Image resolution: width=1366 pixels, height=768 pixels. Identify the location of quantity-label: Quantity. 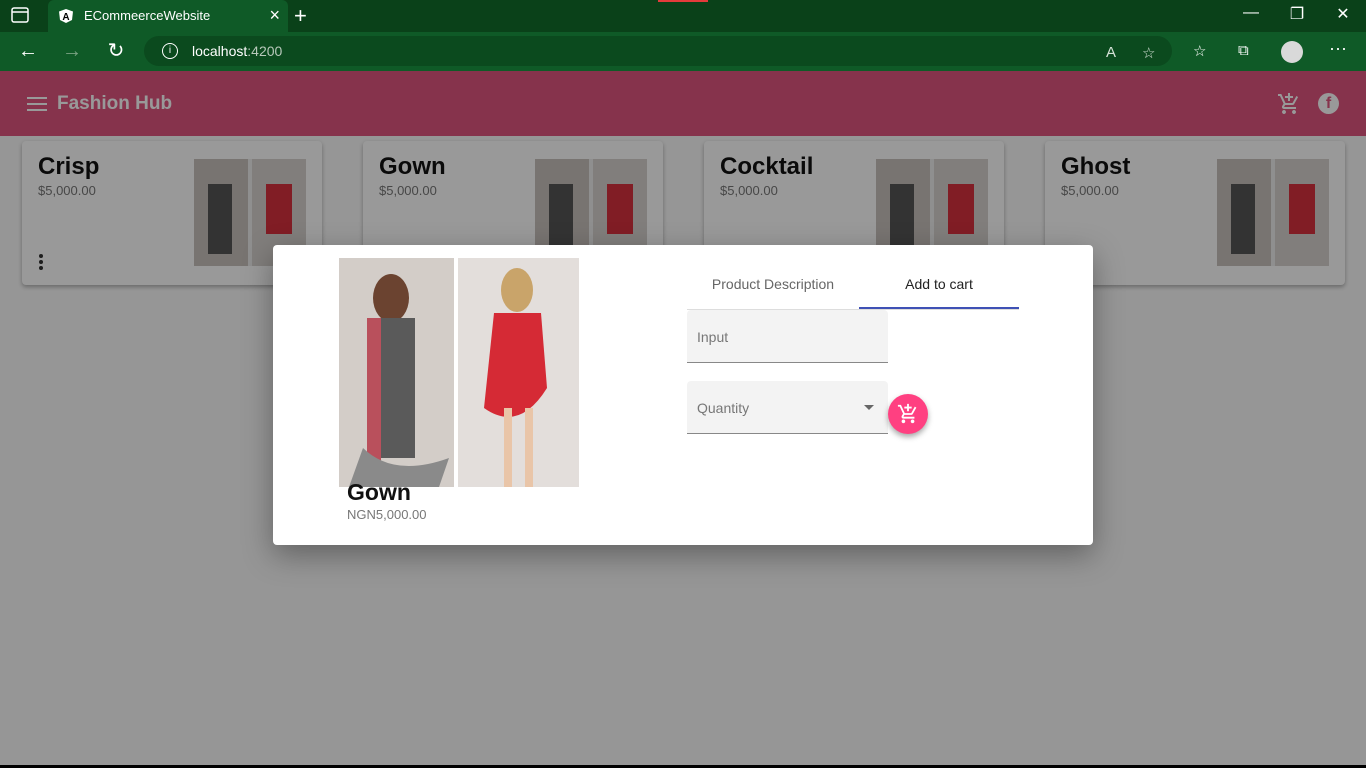
(723, 408).